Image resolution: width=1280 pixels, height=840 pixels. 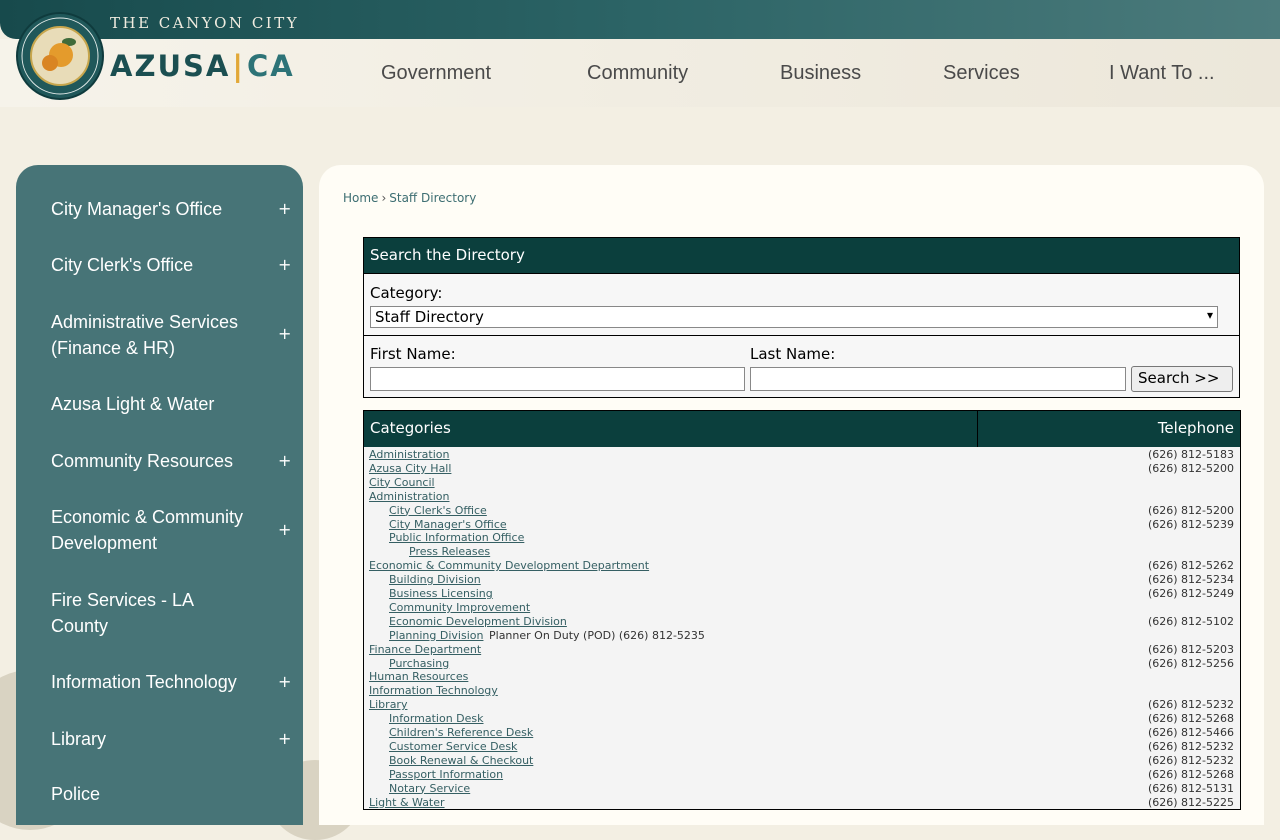 I want to click on category-link: Customer Service Desk, so click(x=453, y=747).